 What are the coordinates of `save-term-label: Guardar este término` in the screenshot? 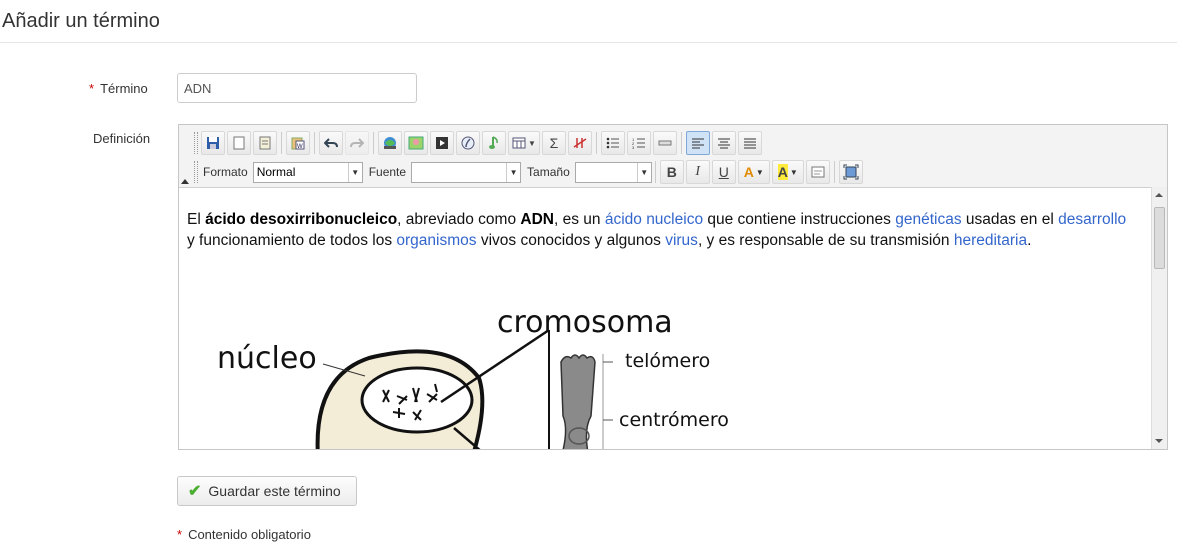 It's located at (274, 491).